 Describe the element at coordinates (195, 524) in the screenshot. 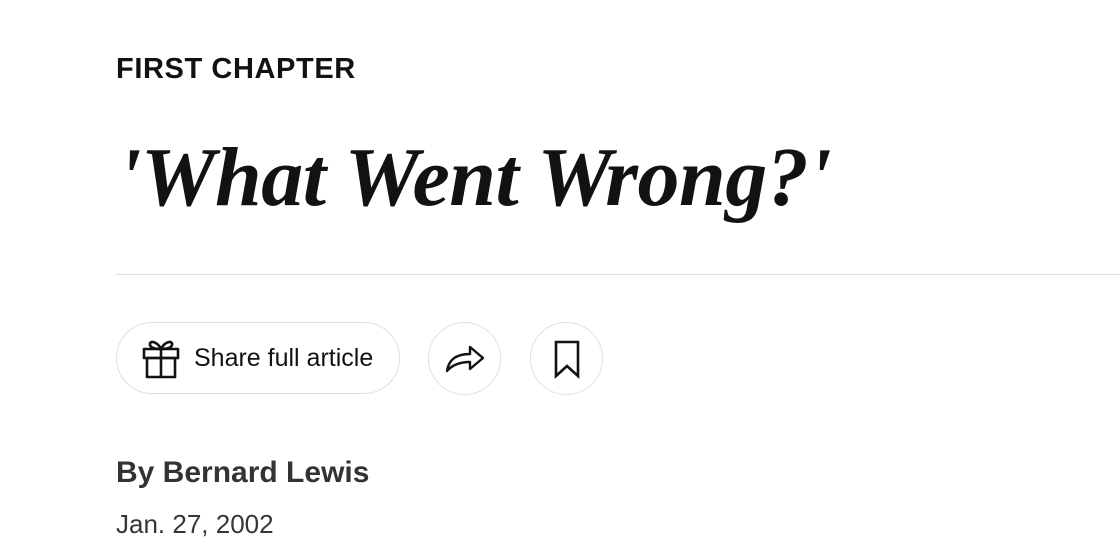

I see `article-date: Jan. 27, 2002` at that location.